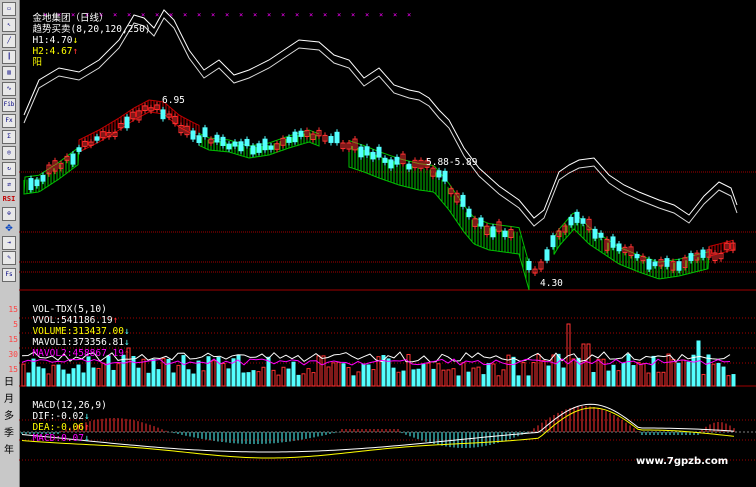 The image size is (756, 487). Describe the element at coordinates (41, 51) in the screenshot. I see `h2-label: H2:` at that location.